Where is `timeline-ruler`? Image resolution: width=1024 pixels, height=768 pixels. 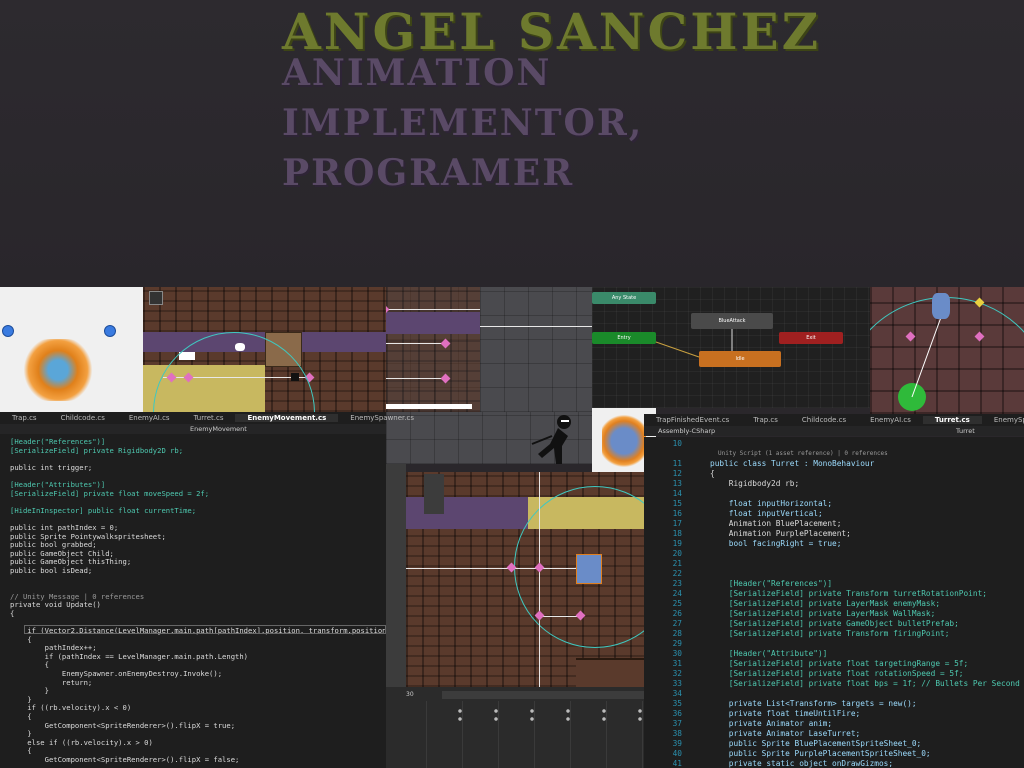 timeline-ruler is located at coordinates (543, 695).